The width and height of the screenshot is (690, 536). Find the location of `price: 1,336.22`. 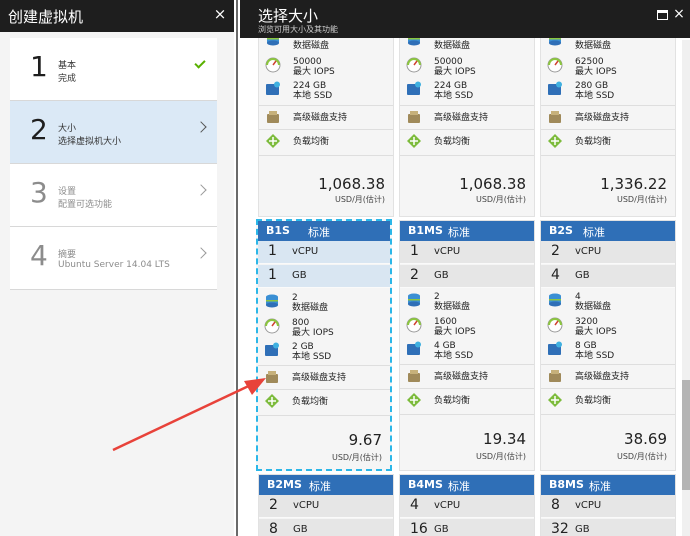

price: 1,336.22 is located at coordinates (633, 184).